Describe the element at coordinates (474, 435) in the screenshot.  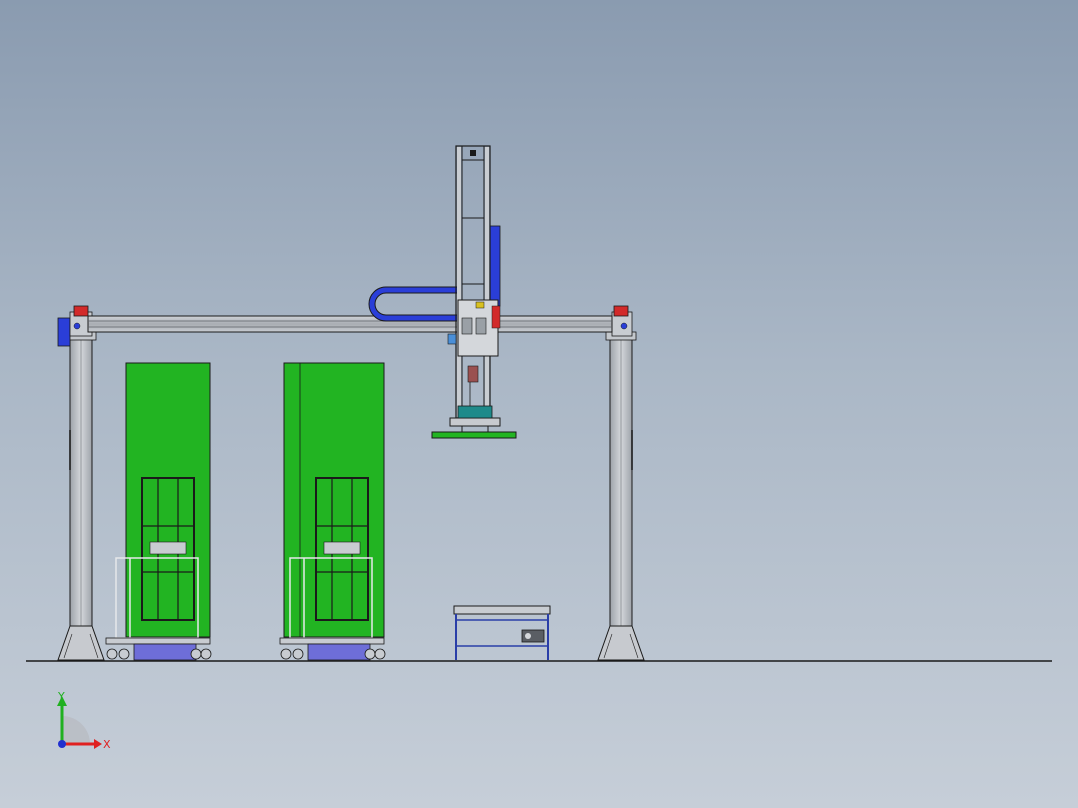
I see `gripper-plate` at that location.